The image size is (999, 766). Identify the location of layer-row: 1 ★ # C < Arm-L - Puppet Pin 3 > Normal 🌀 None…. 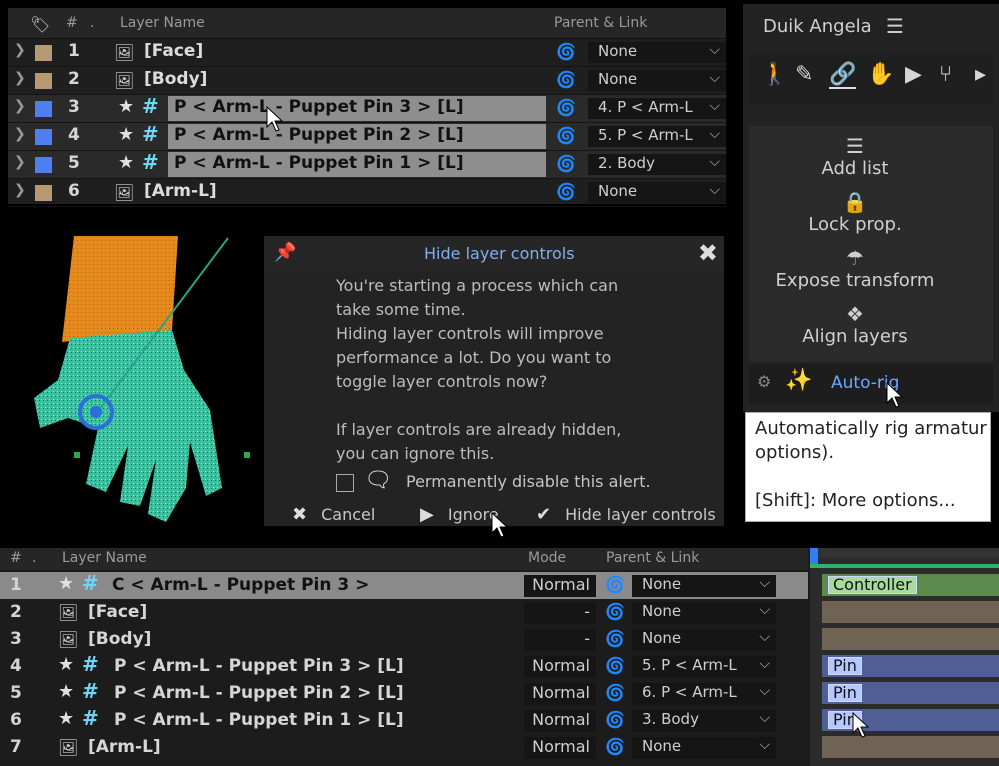
(404, 585).